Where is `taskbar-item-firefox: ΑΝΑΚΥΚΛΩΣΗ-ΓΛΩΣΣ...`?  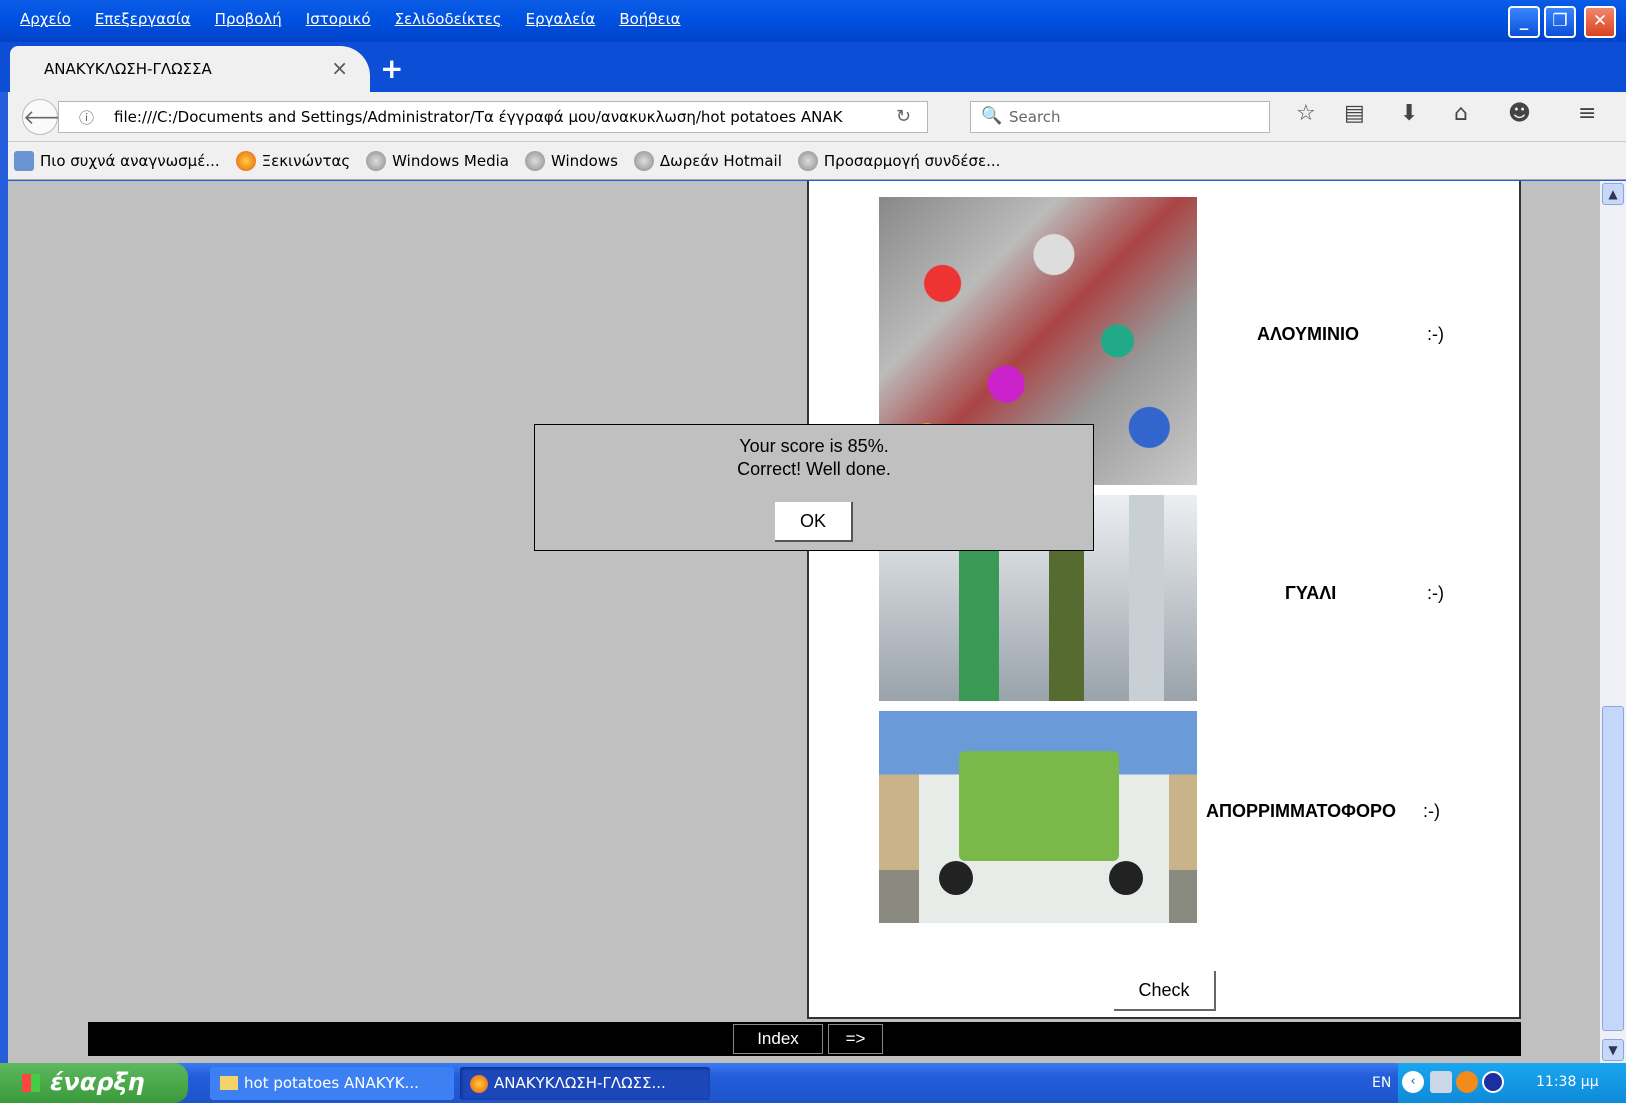 taskbar-item-firefox: ΑΝΑΚΥΚΛΩΣΗ-ΓΛΩΣΣ... is located at coordinates (585, 1083).